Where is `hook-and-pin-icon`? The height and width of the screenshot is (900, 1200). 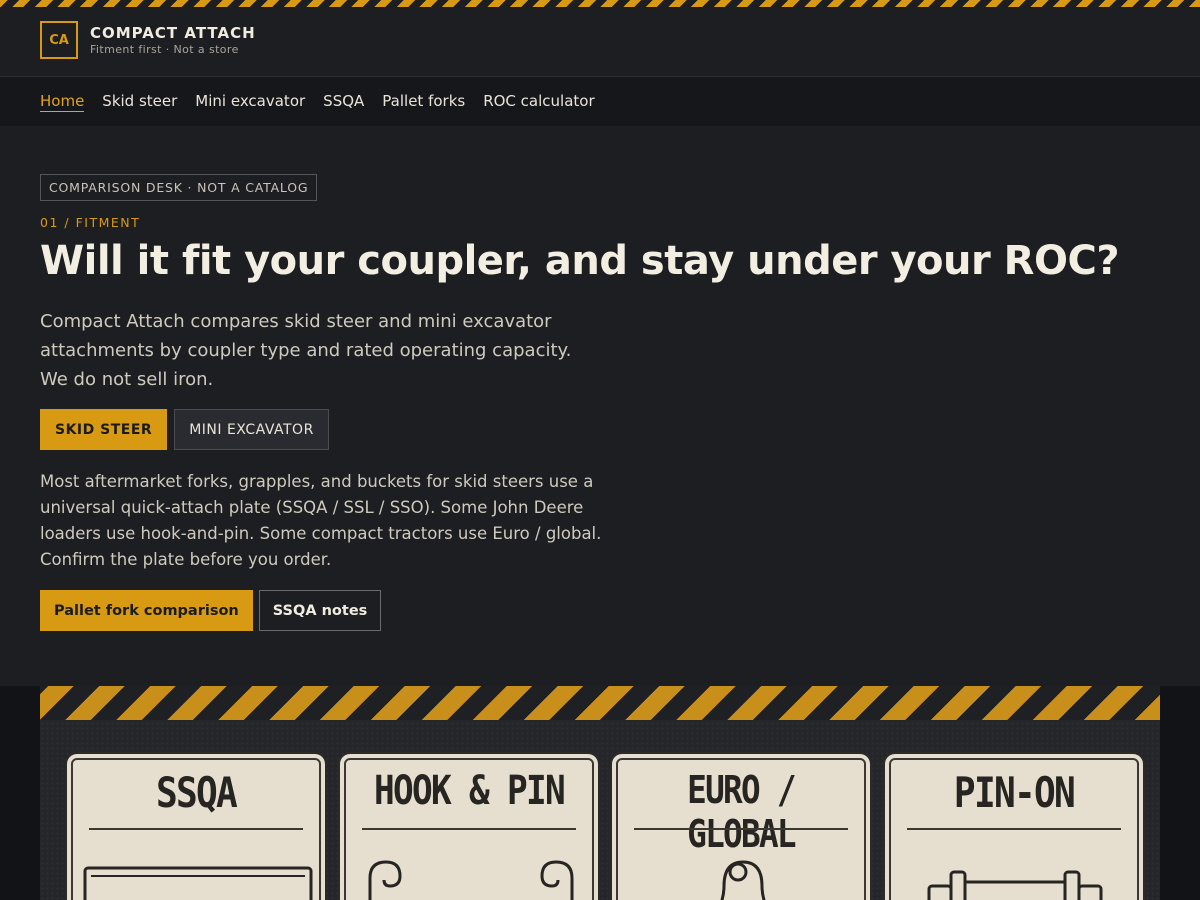 hook-and-pin-icon is located at coordinates (471, 880).